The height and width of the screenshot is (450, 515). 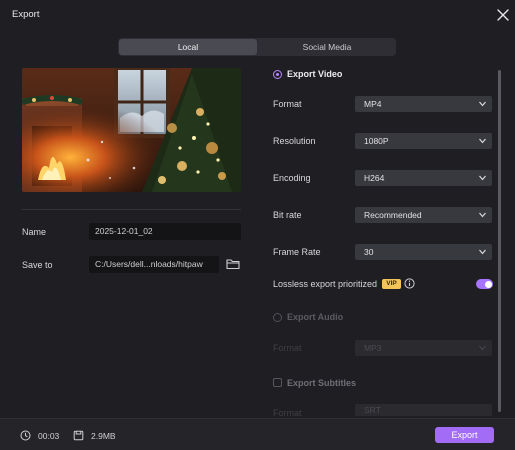 What do you see at coordinates (287, 348) in the screenshot?
I see `audio-format-label: Format` at bounding box center [287, 348].